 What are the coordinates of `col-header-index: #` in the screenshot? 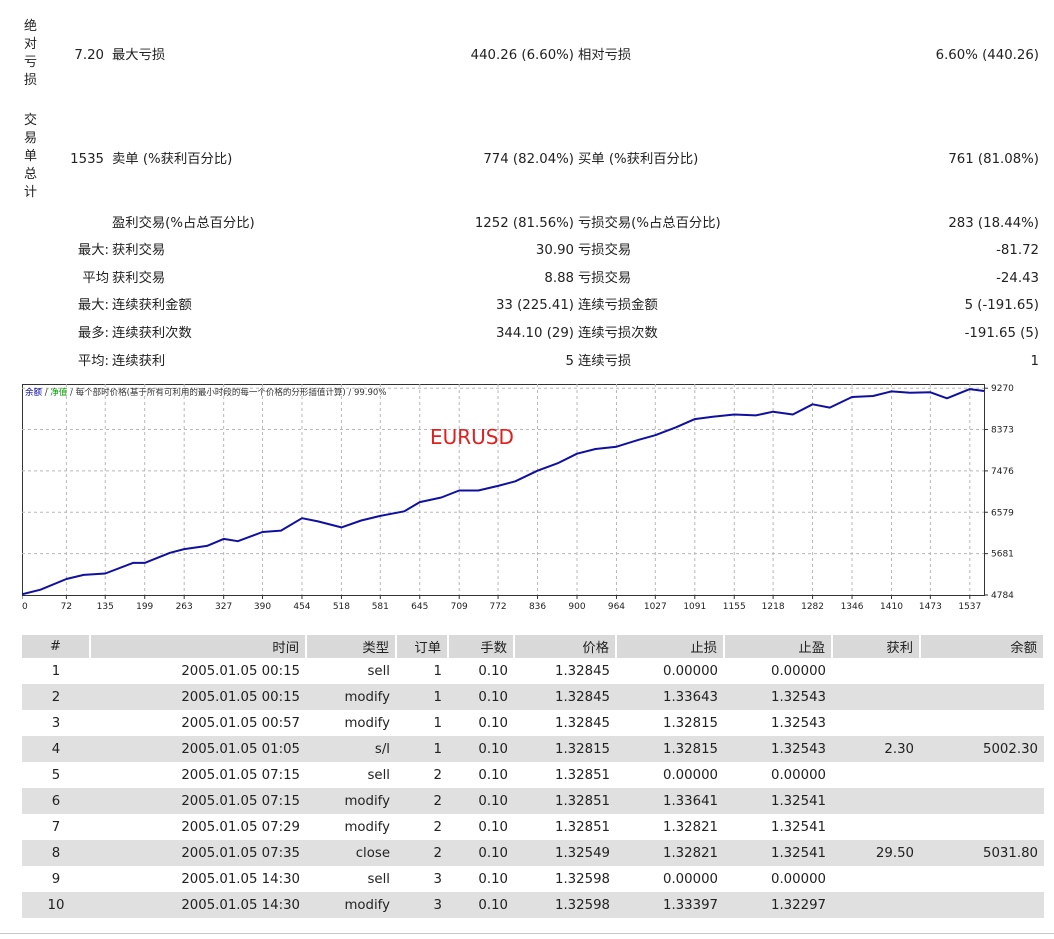 It's located at (56, 646).